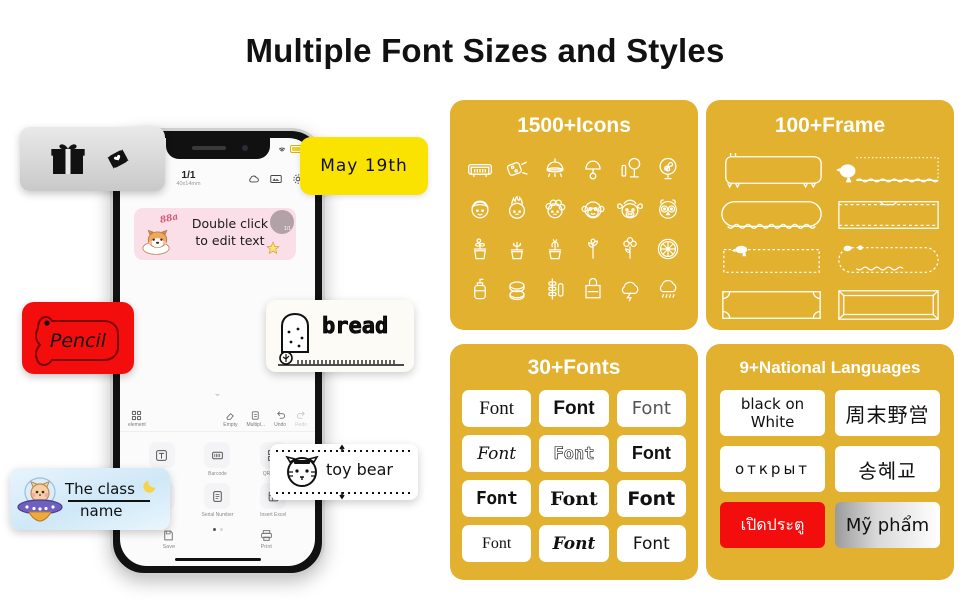 This screenshot has height=600, width=970. Describe the element at coordinates (593, 169) in the screenshot. I see `table-lamp-icon` at that location.